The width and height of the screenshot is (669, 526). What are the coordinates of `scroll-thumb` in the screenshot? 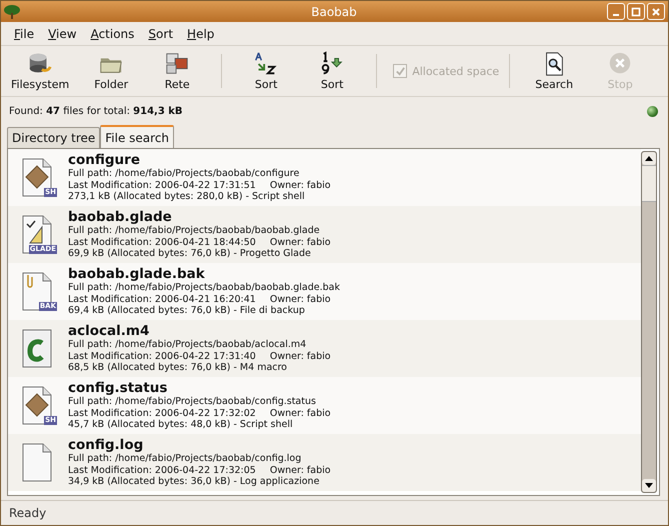 It's located at (649, 183).